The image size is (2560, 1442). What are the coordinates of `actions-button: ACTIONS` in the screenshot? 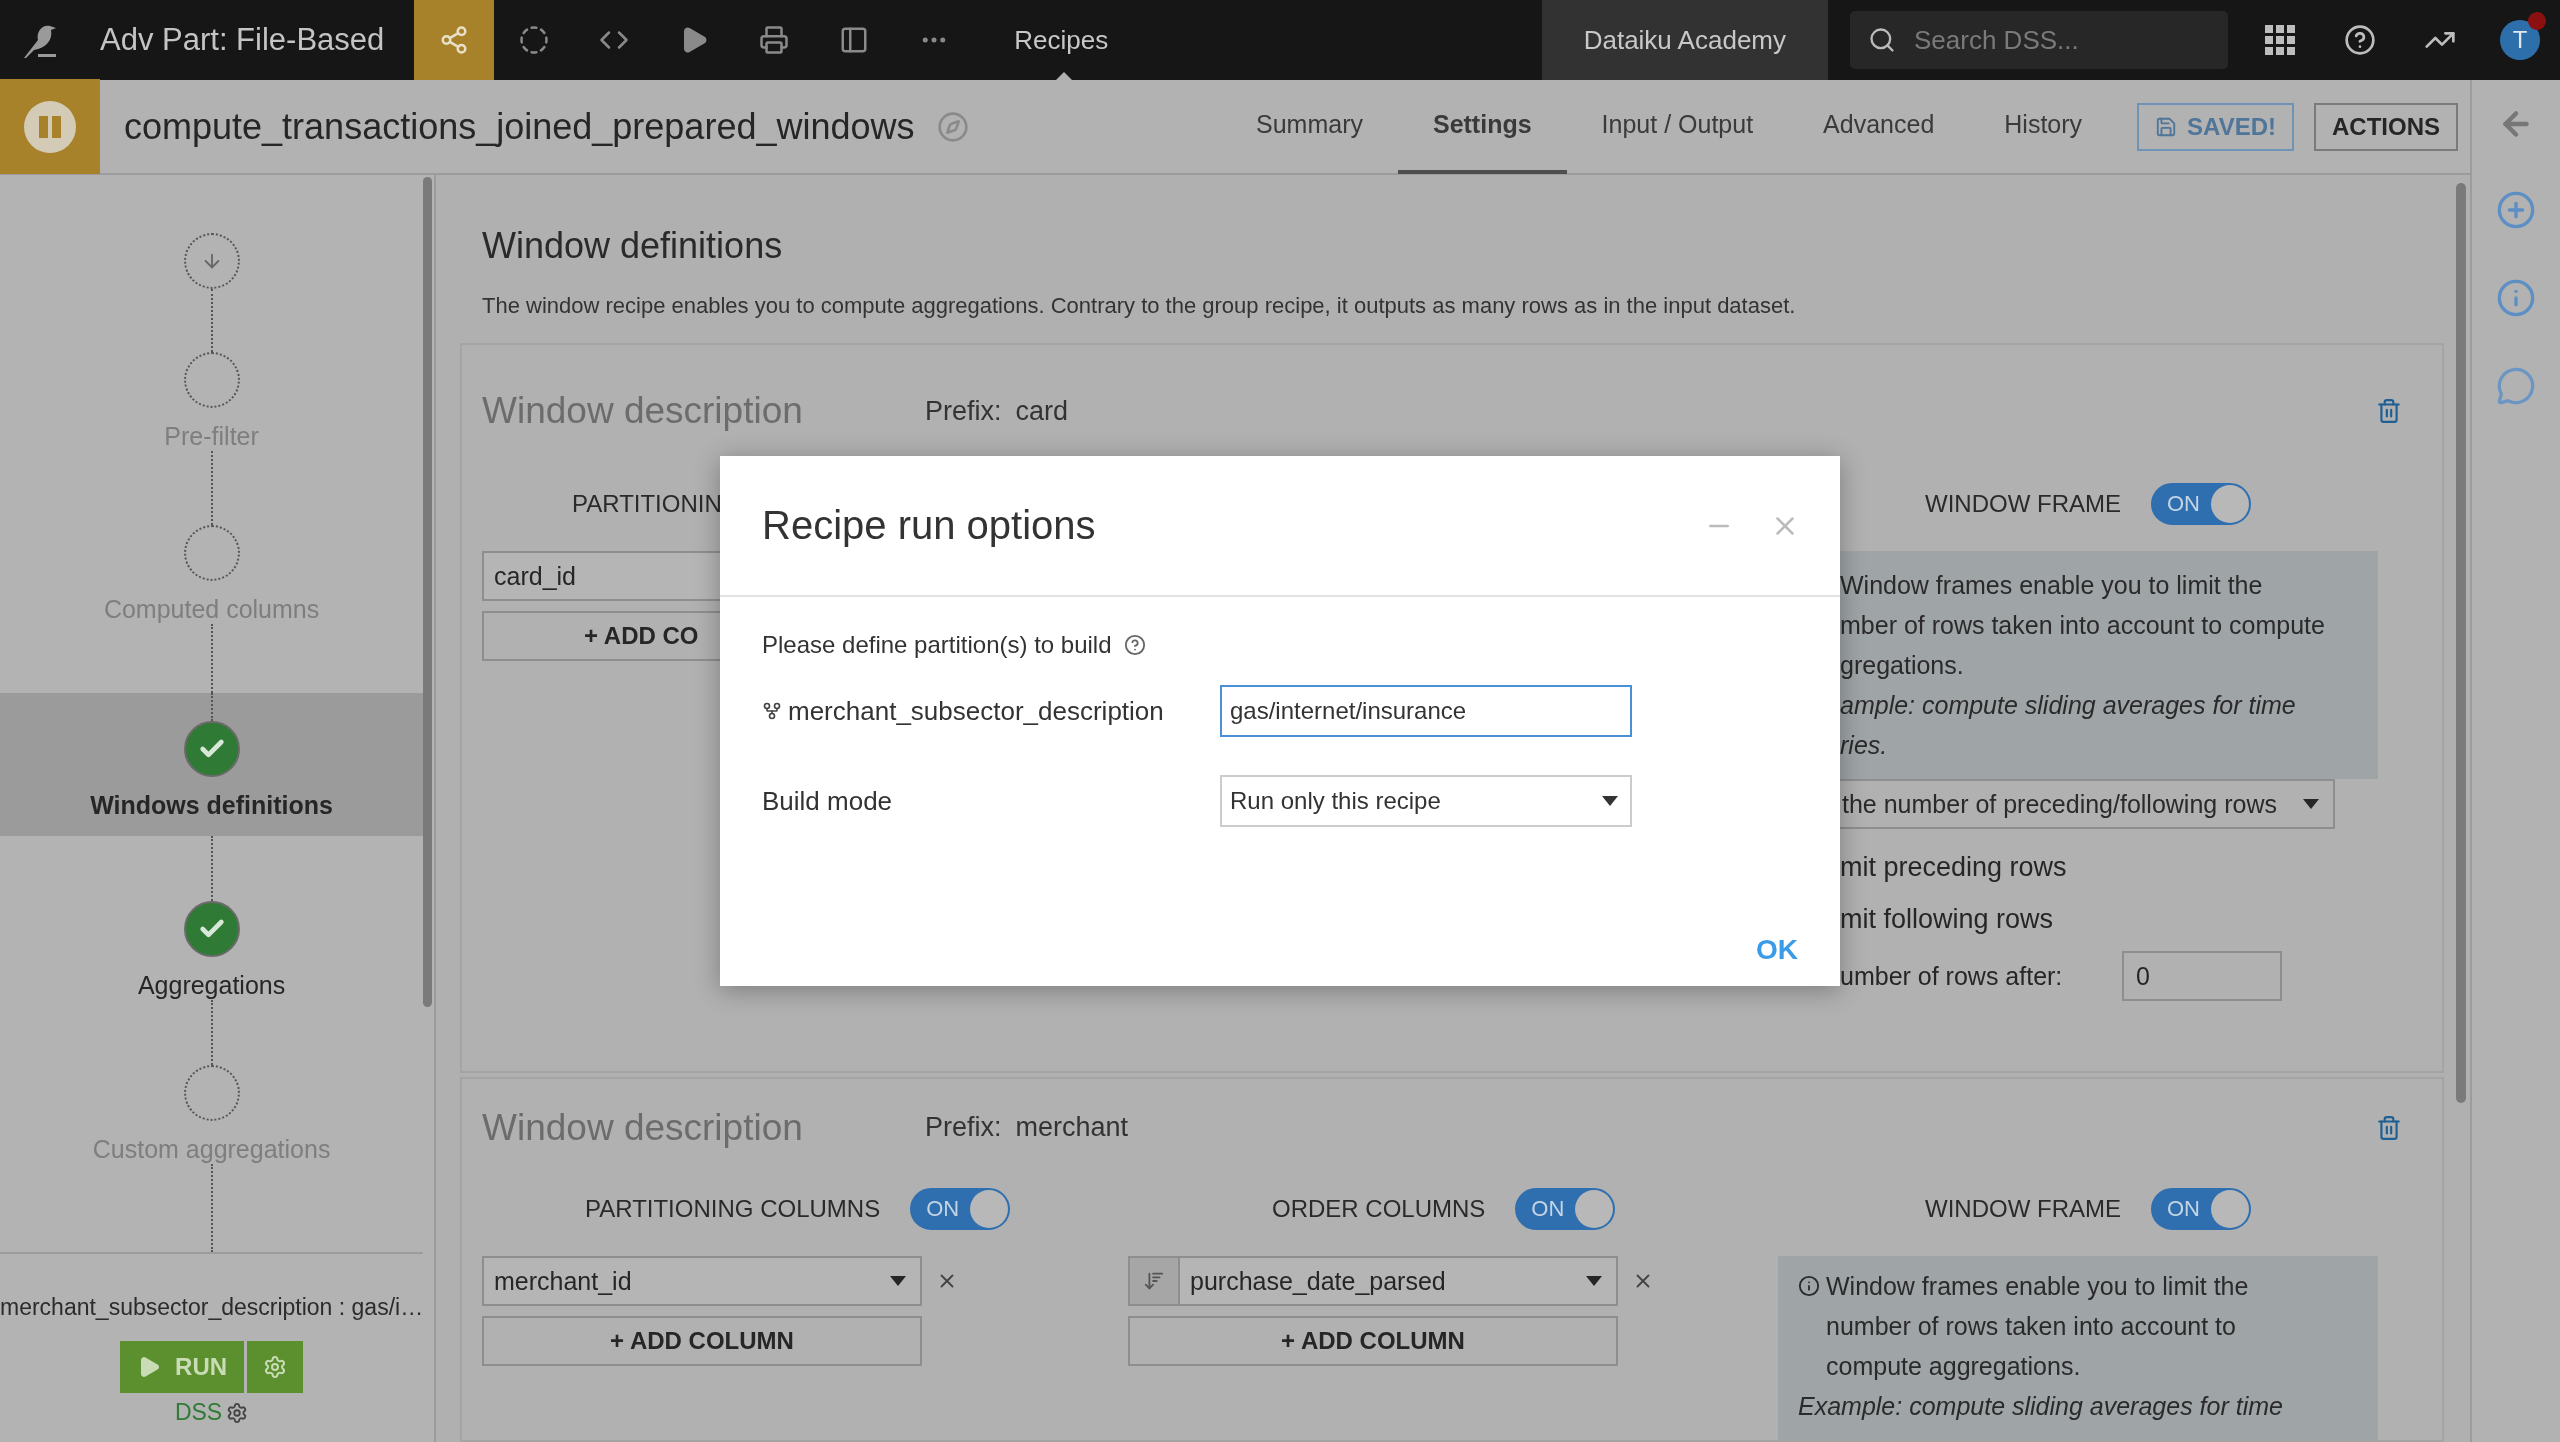 It's located at (2386, 126).